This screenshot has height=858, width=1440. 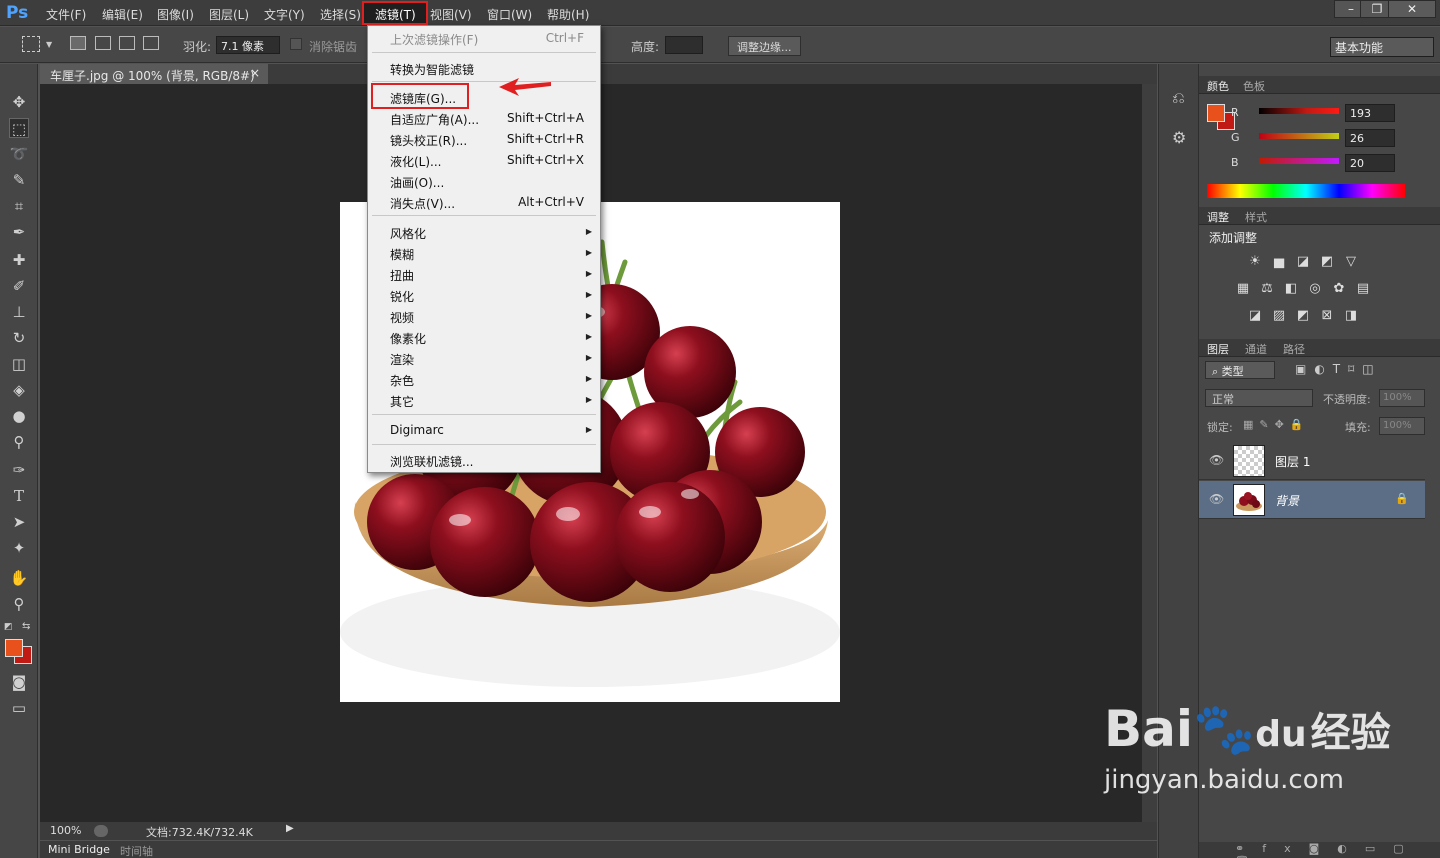 I want to click on brush-tool-icon: ✐, so click(x=19, y=286).